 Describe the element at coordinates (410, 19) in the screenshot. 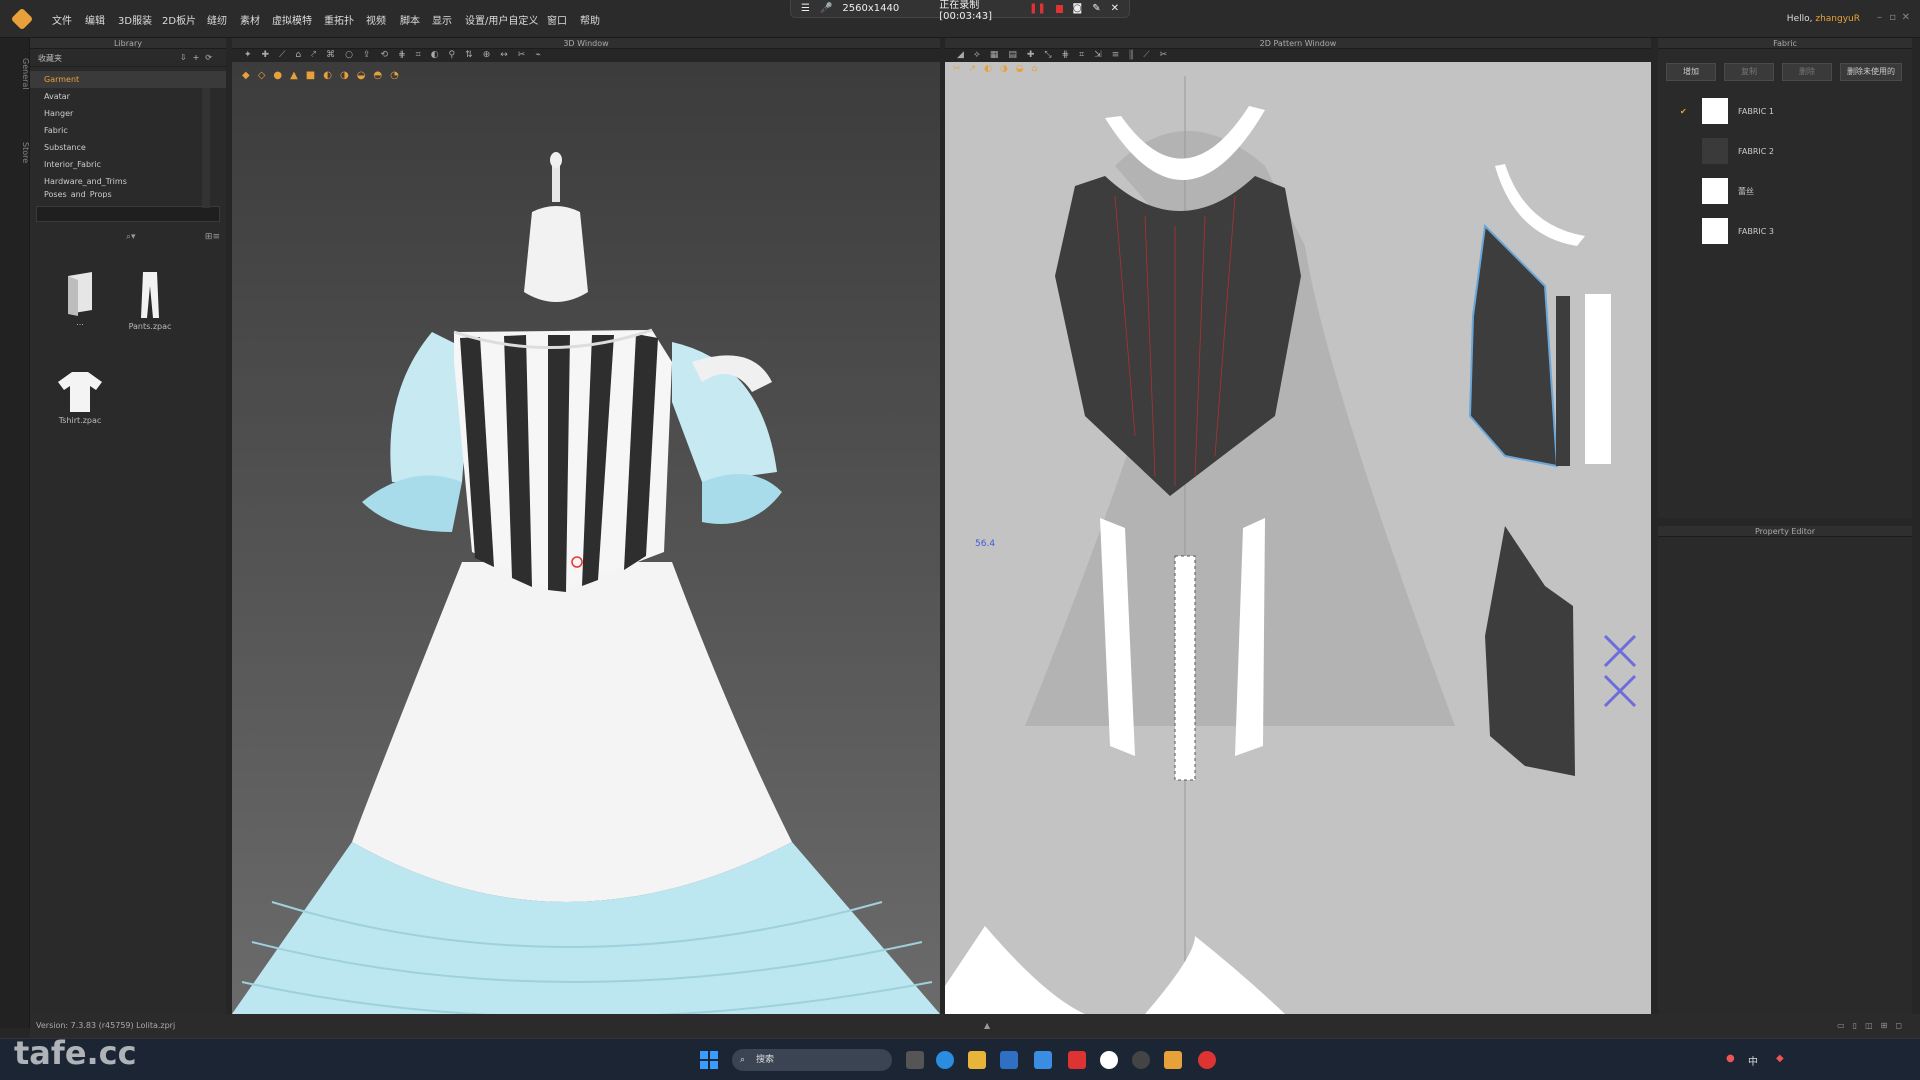

I see `menu-script: 脚本` at that location.